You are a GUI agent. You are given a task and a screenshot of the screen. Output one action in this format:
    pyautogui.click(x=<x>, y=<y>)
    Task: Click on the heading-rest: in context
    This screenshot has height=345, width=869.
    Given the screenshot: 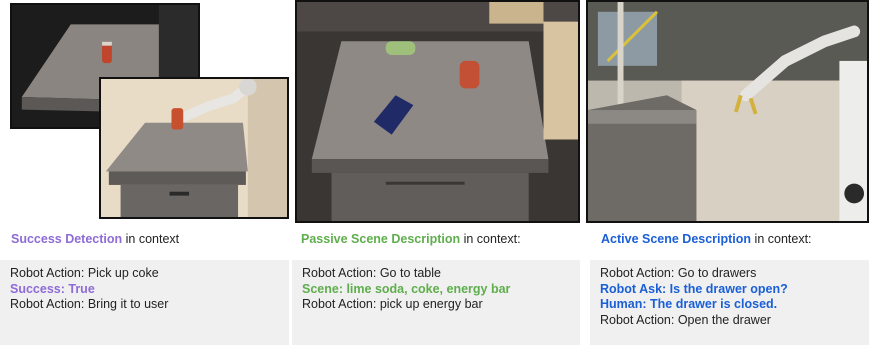 What is the action you would take?
    pyautogui.click(x=151, y=239)
    